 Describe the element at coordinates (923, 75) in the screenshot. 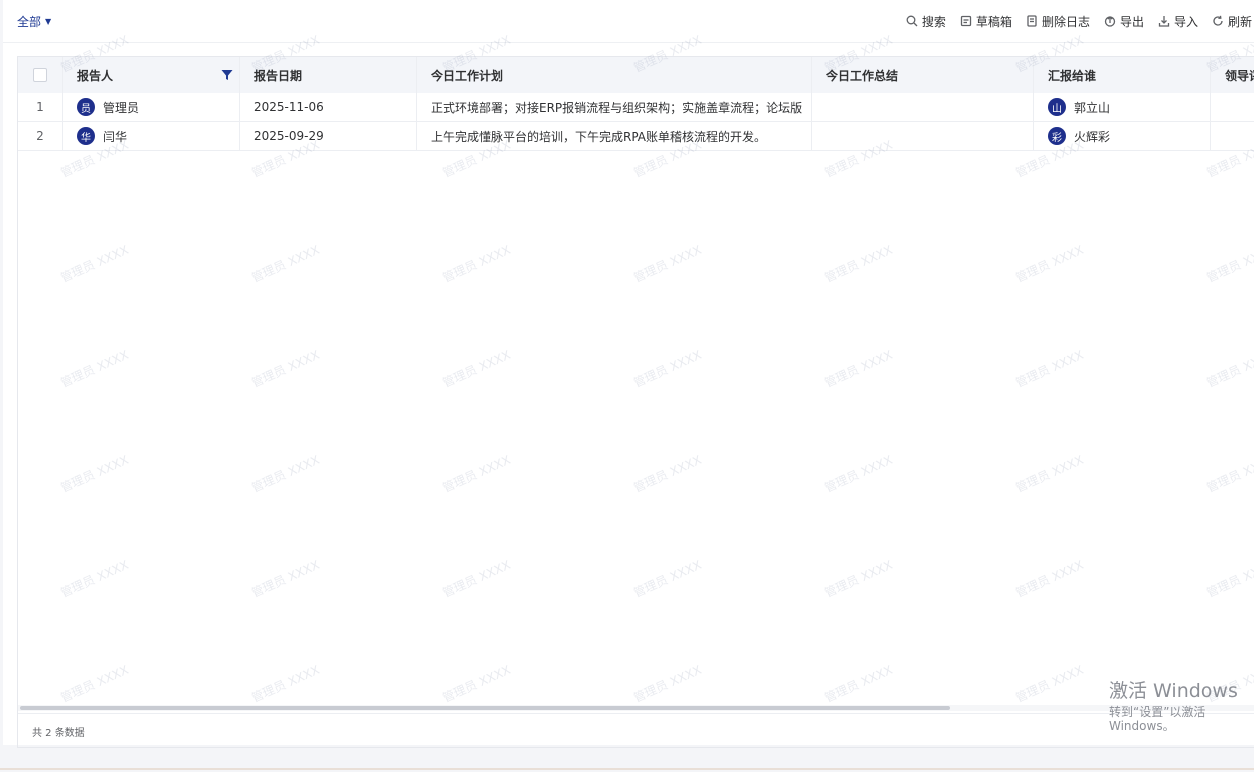

I see `header-summary: 今日工作总结` at that location.